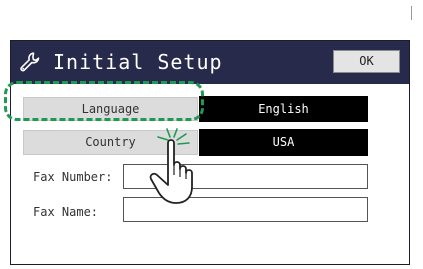  What do you see at coordinates (366, 61) in the screenshot?
I see `ok-button: OK` at bounding box center [366, 61].